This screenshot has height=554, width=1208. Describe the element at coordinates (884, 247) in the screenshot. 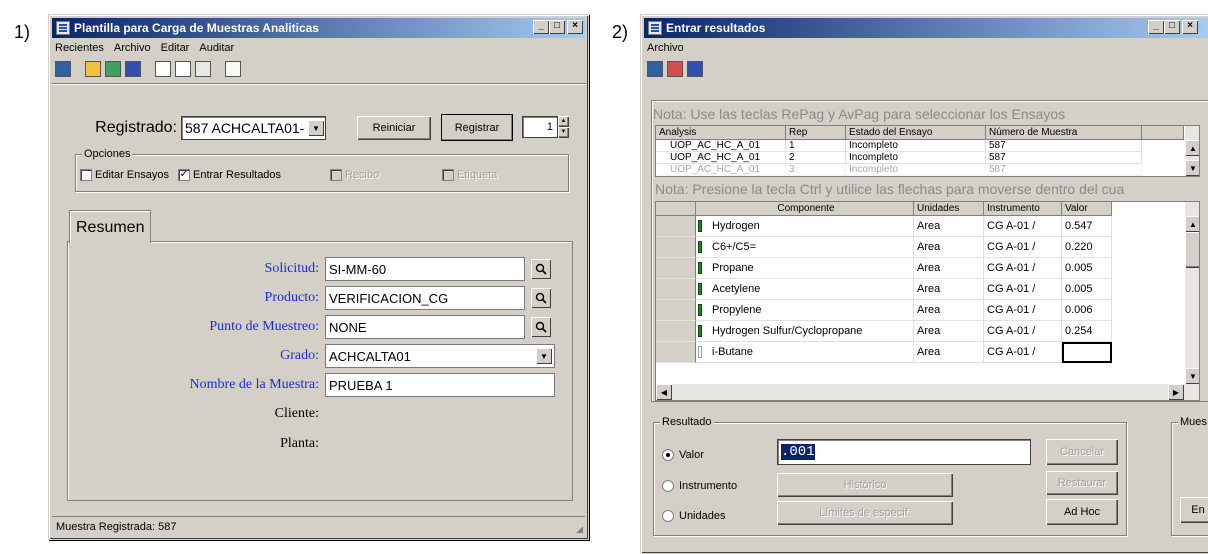

I see `table-row: C6+/C5= Area CG A-01 /0.220` at that location.